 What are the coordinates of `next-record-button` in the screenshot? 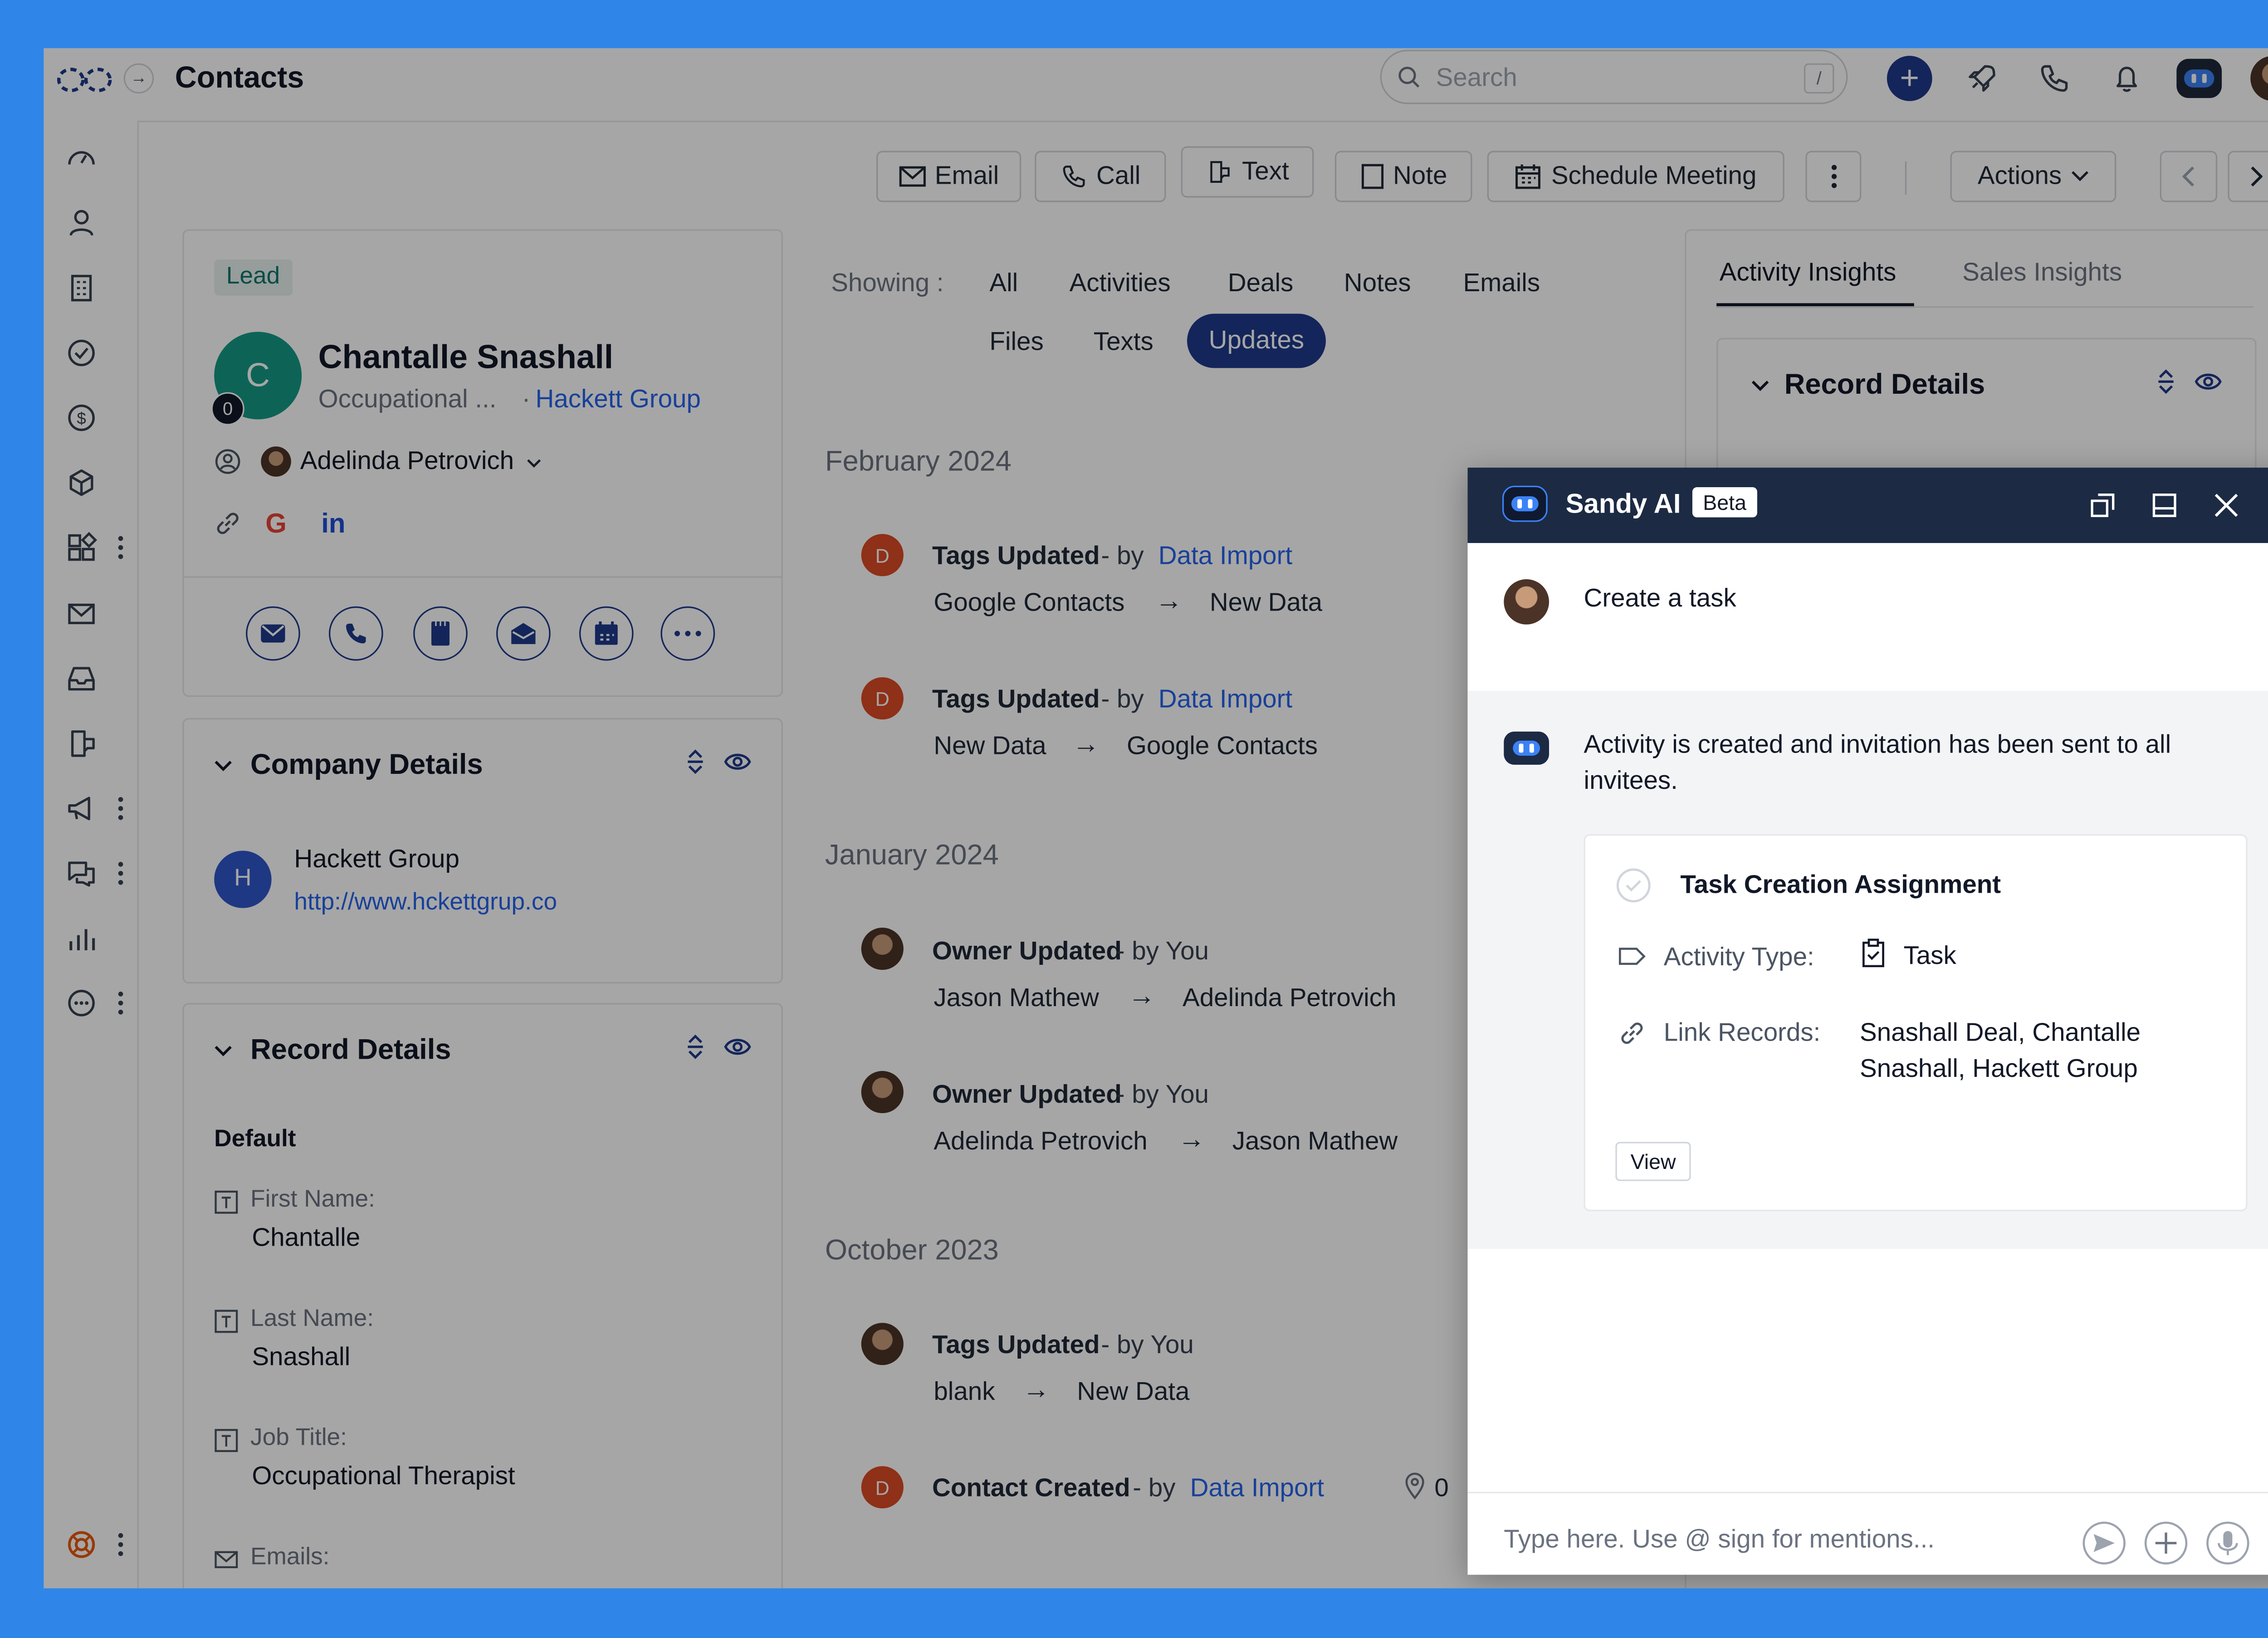 It's located at (2248, 176).